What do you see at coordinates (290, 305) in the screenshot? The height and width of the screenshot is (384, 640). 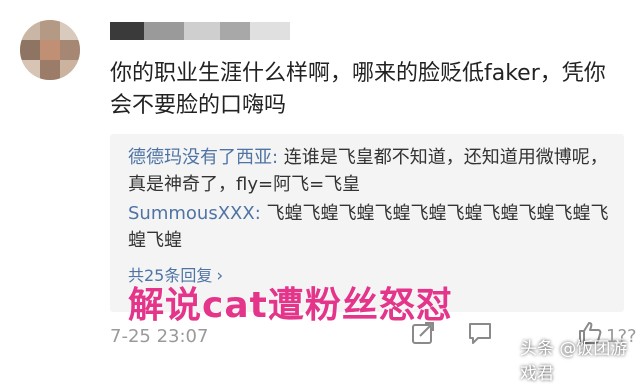 I see `overlay-caption: 解说cat遭粉丝怒怼` at bounding box center [290, 305].